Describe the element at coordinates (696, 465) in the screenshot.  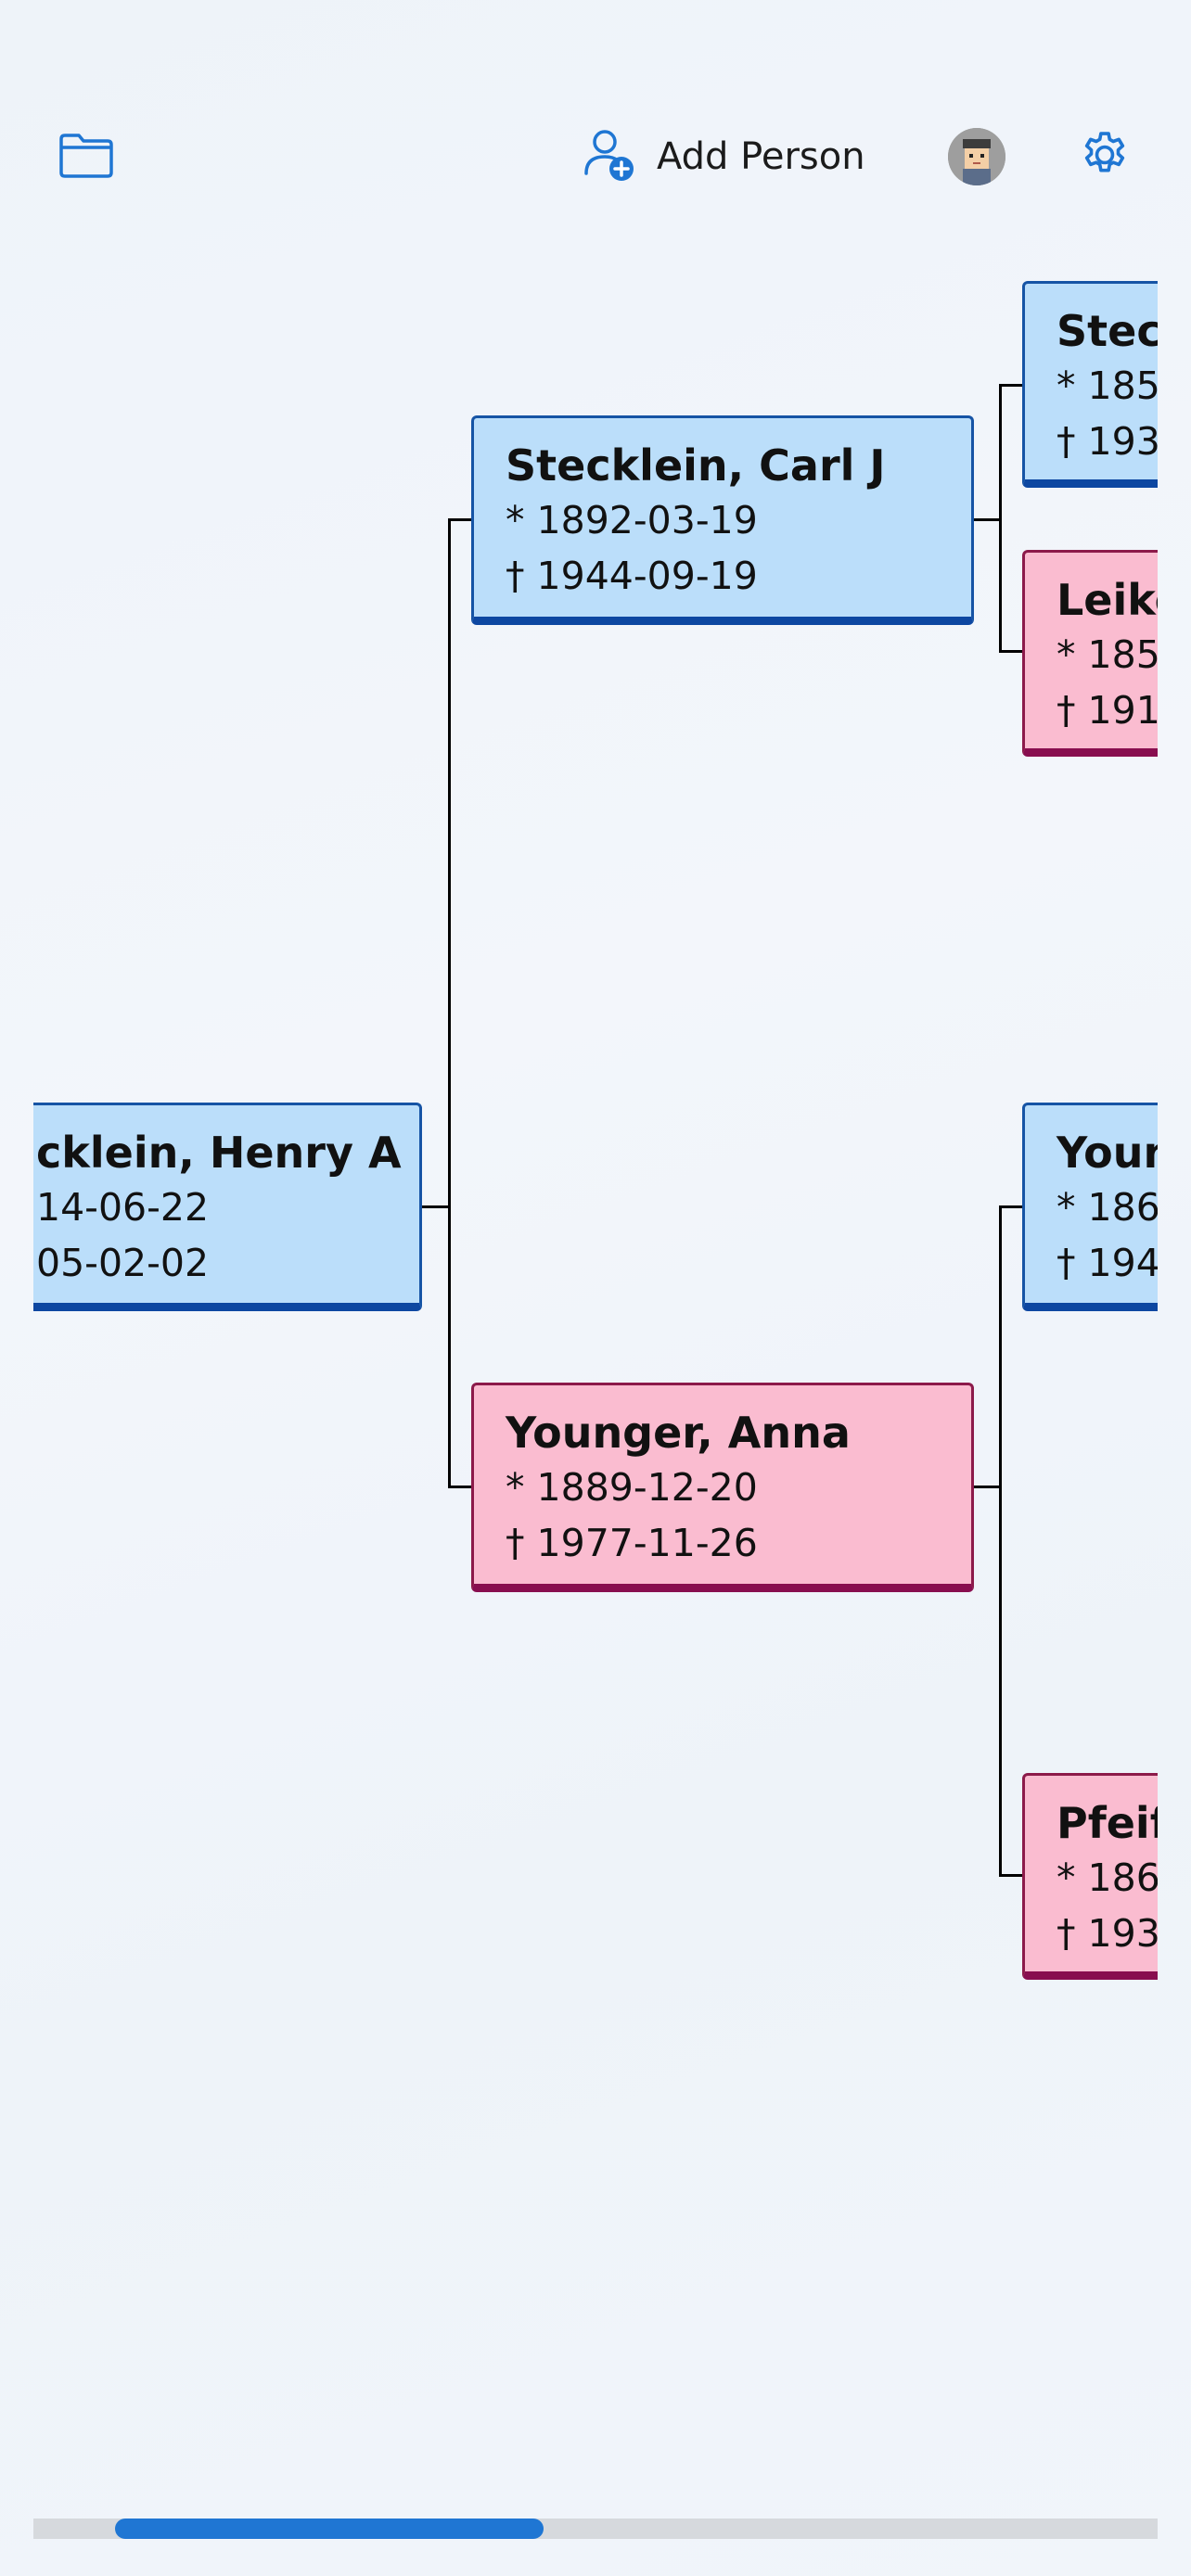
I see `person-name: Stecklein, Carl J` at that location.